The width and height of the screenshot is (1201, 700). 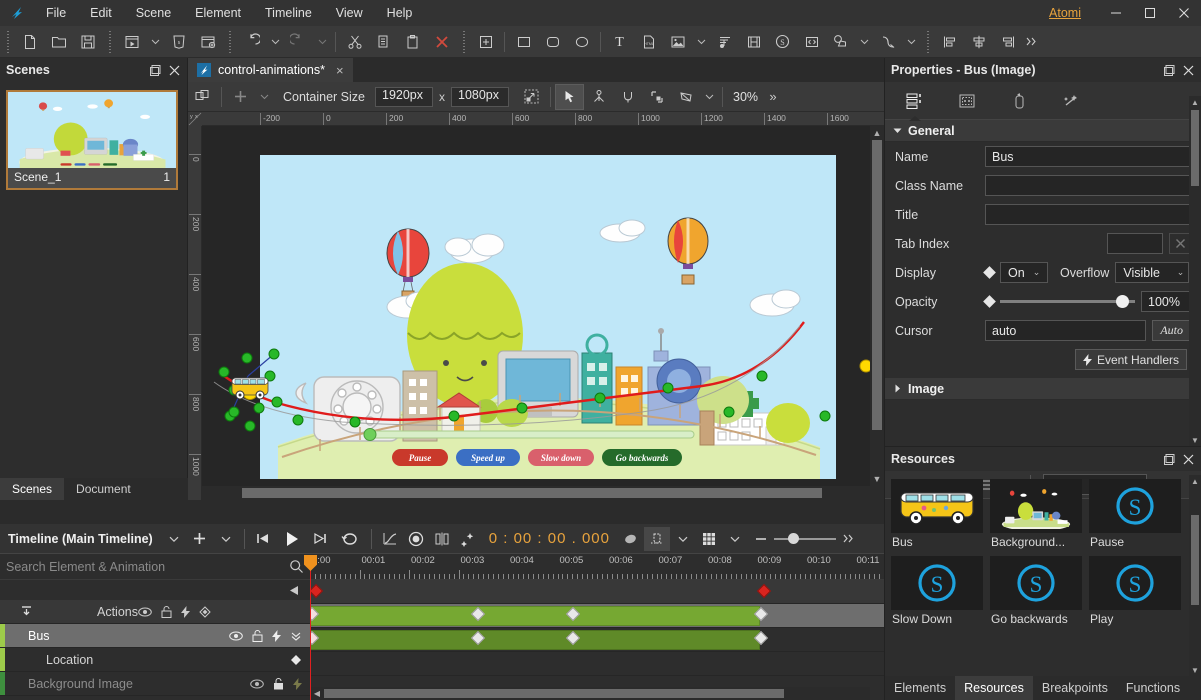 I want to click on go-to-start-icon, so click(x=263, y=539).